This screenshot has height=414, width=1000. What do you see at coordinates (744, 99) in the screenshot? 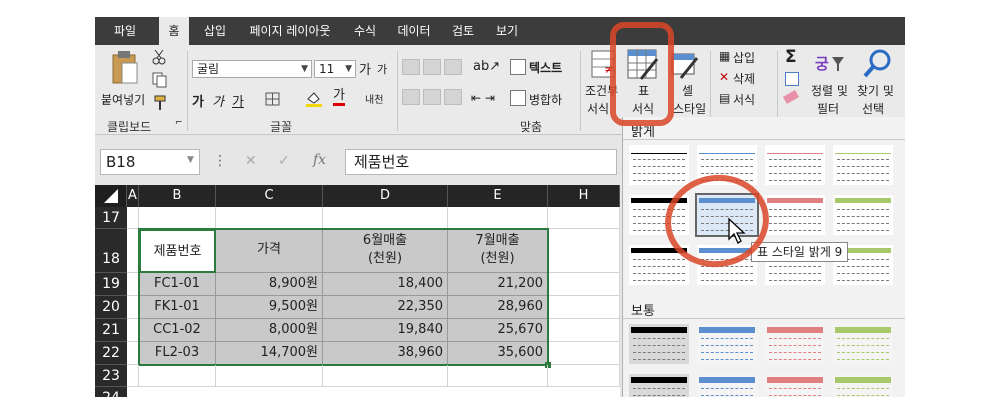
I see `format-cells-button: 서식` at bounding box center [744, 99].